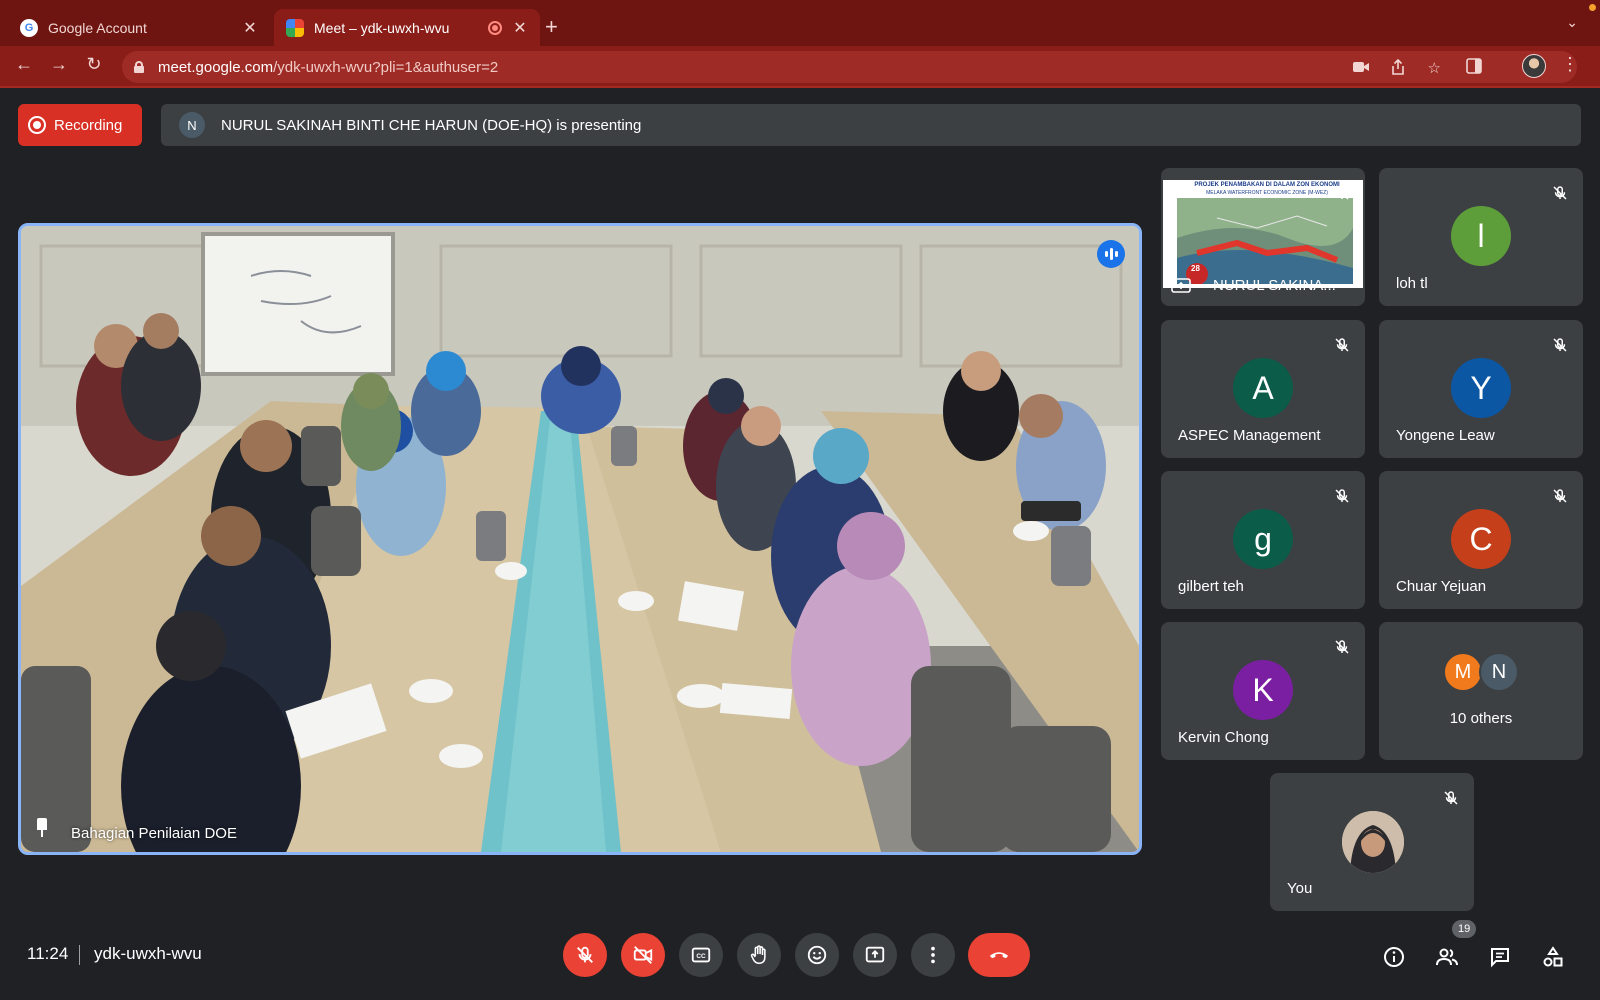  Describe the element at coordinates (1445, 435) in the screenshot. I see `participant-name: Yongene Leaw` at that location.